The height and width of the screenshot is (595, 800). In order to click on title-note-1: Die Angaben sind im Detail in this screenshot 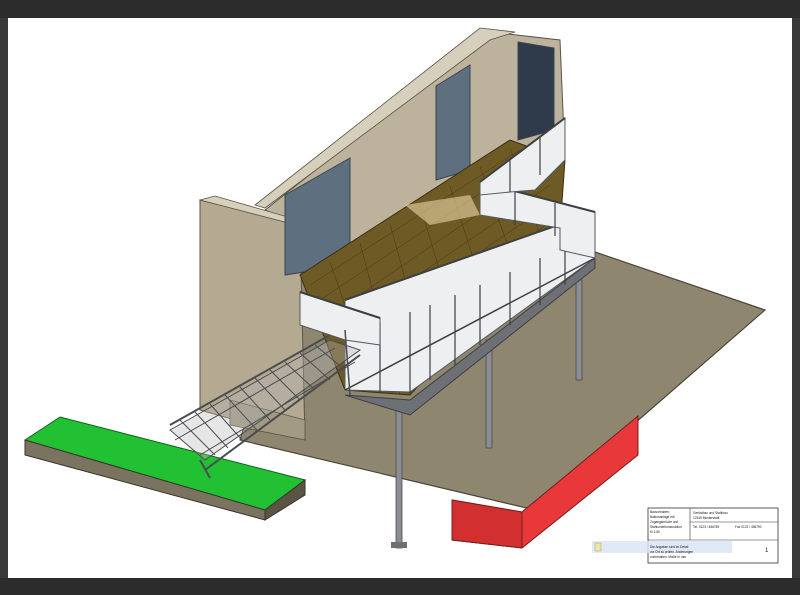, I will do `click(669, 547)`.